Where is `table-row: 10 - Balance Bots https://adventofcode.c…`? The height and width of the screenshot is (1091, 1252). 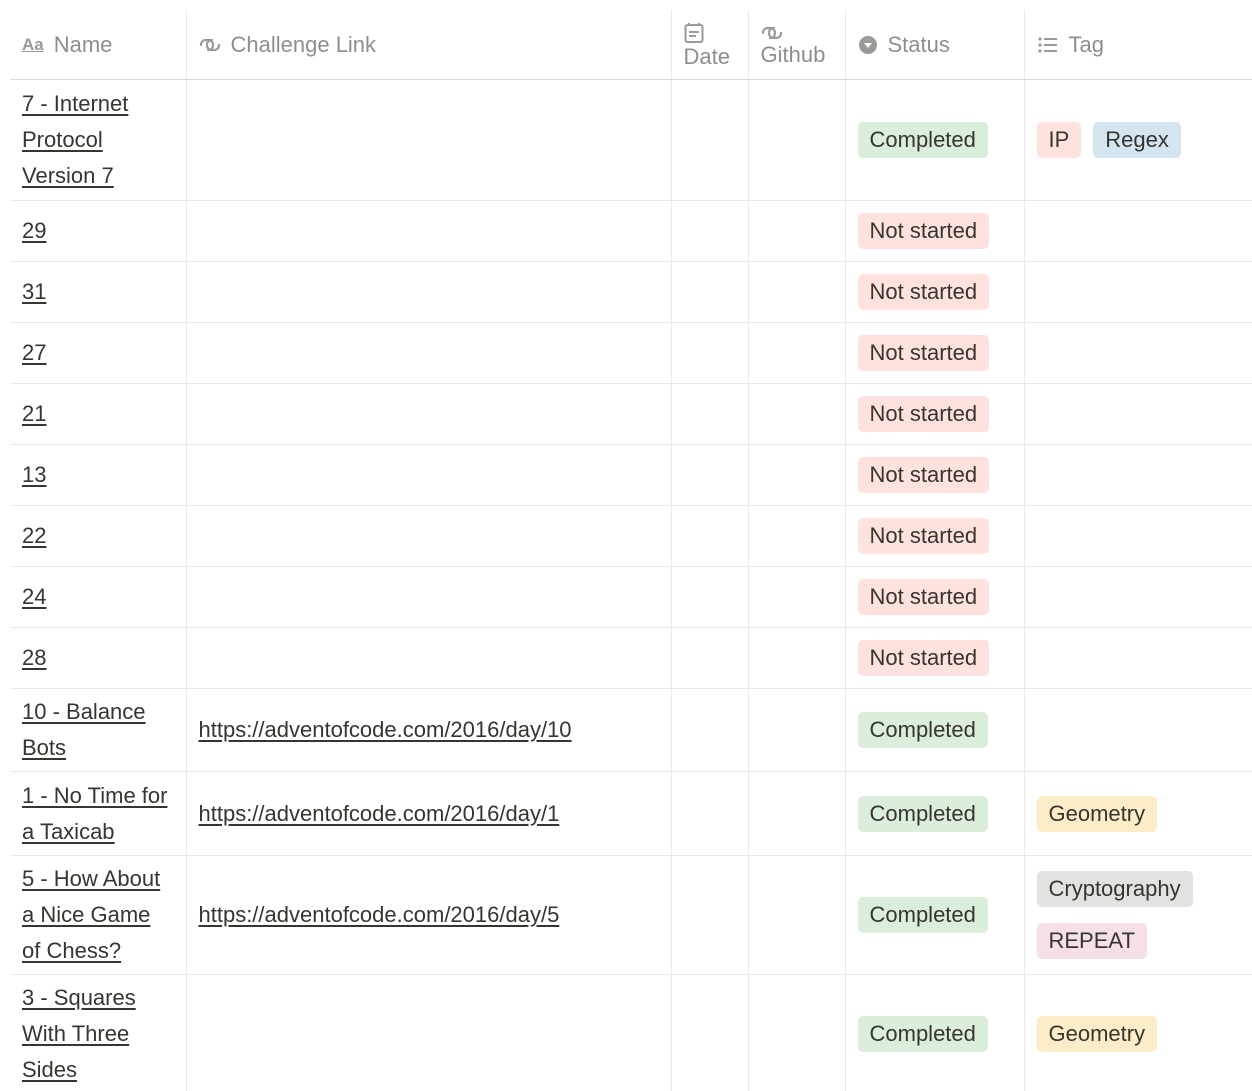 table-row: 10 - Balance Bots https://adventofcode.c… is located at coordinates (631, 730).